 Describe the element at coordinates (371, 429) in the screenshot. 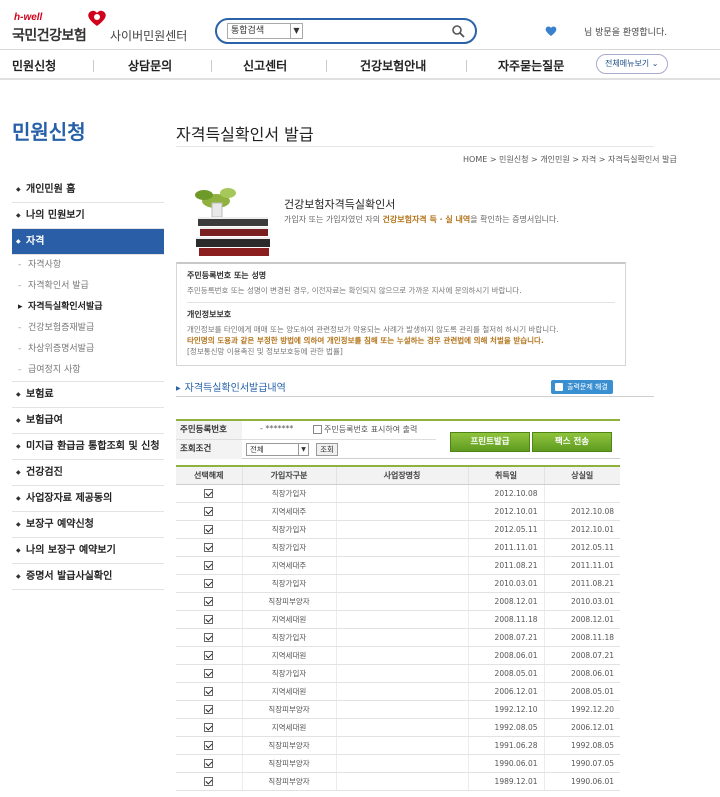

I see `show-ssn-label: 주민등록번호 표시하여 출력` at that location.